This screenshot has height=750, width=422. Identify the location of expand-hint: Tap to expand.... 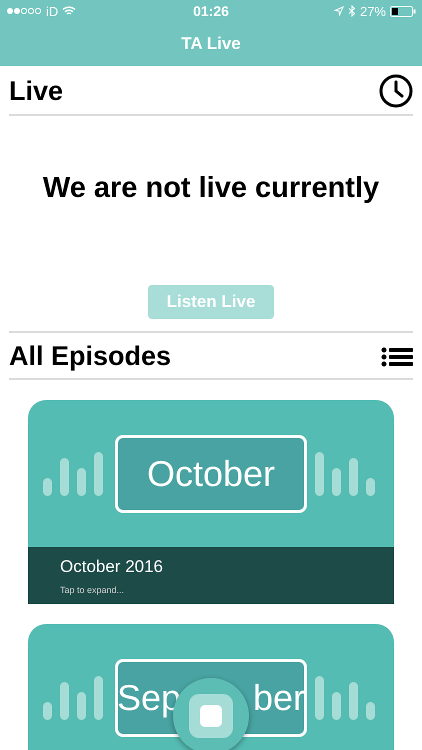
(93, 589).